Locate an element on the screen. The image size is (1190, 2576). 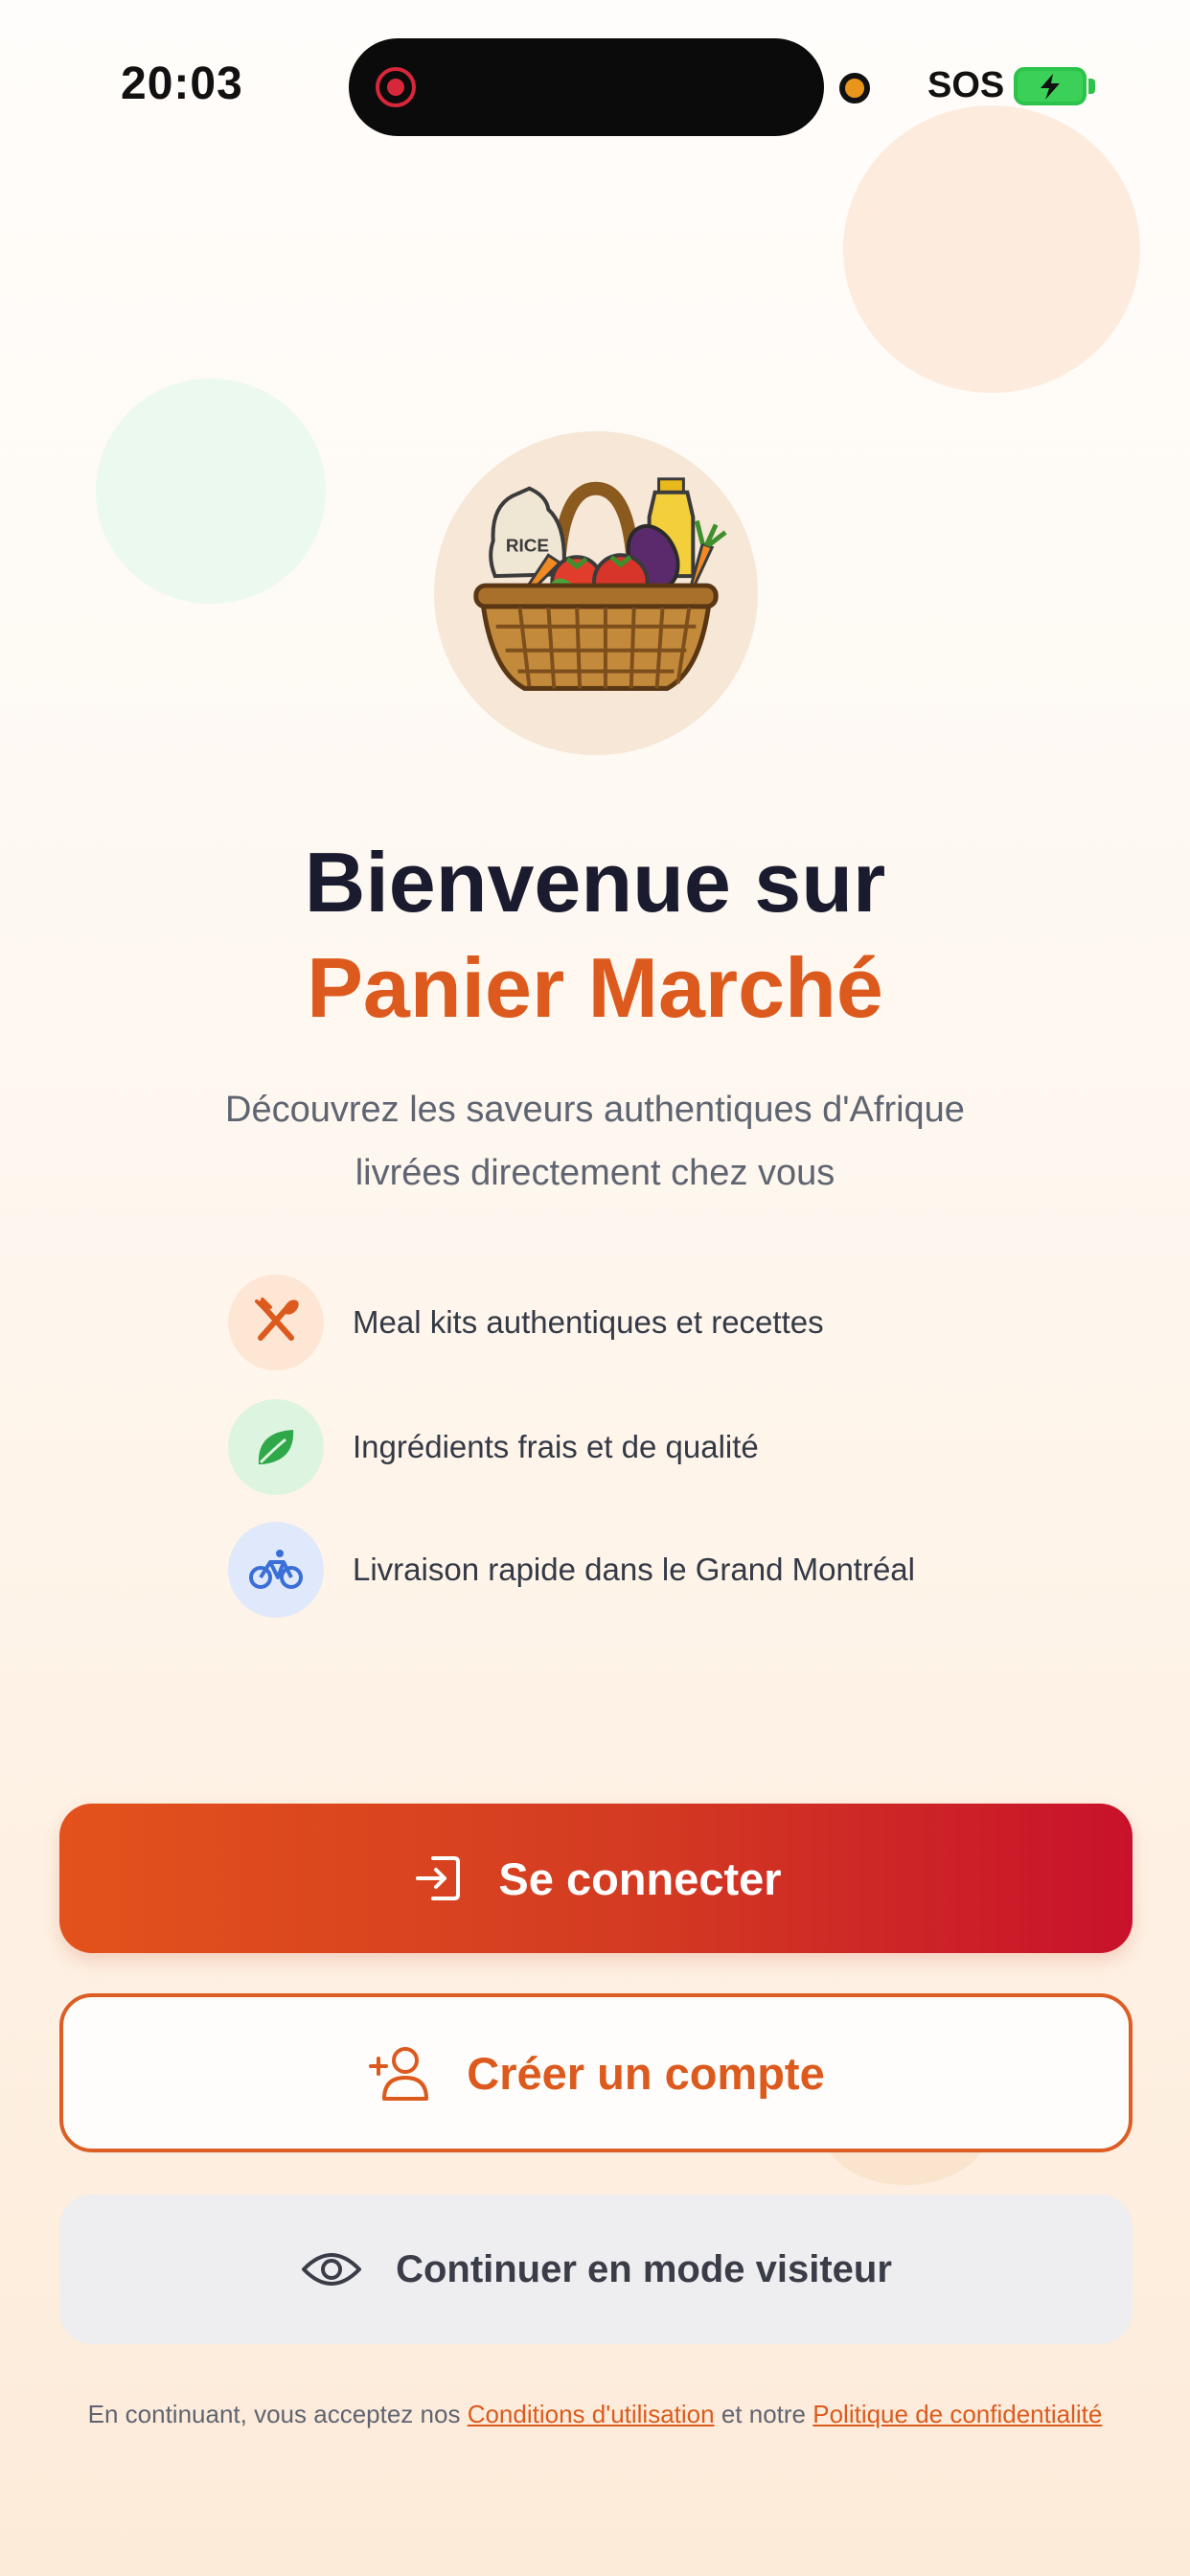
user-plus-icon is located at coordinates (399, 2074).